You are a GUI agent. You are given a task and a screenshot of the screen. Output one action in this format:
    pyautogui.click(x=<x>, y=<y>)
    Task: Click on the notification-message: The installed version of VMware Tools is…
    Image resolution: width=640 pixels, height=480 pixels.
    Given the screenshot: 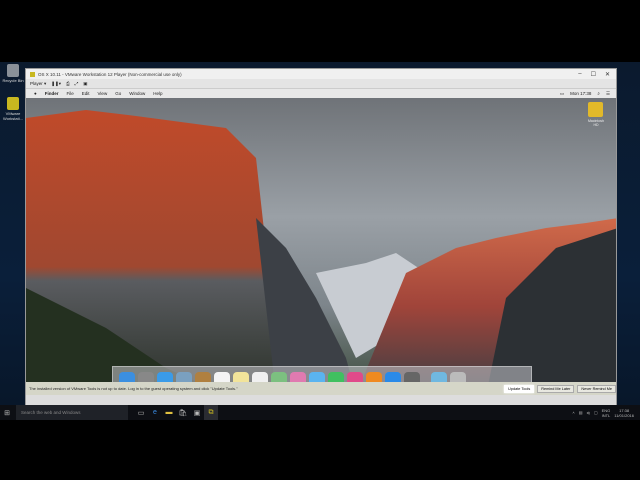 What is the action you would take?
    pyautogui.click(x=133, y=388)
    